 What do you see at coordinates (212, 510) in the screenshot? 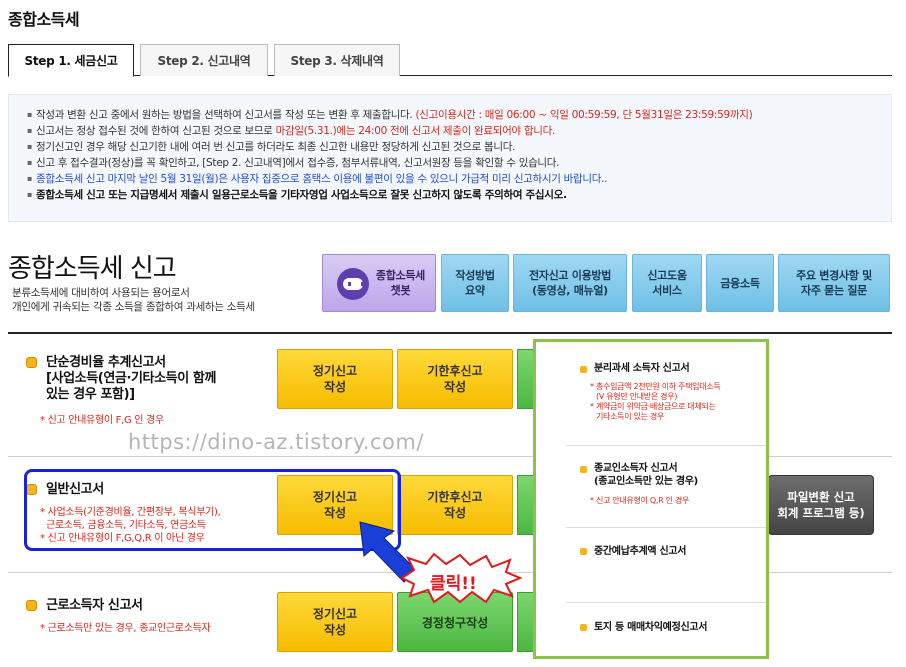
I see `highlight-box` at bounding box center [212, 510].